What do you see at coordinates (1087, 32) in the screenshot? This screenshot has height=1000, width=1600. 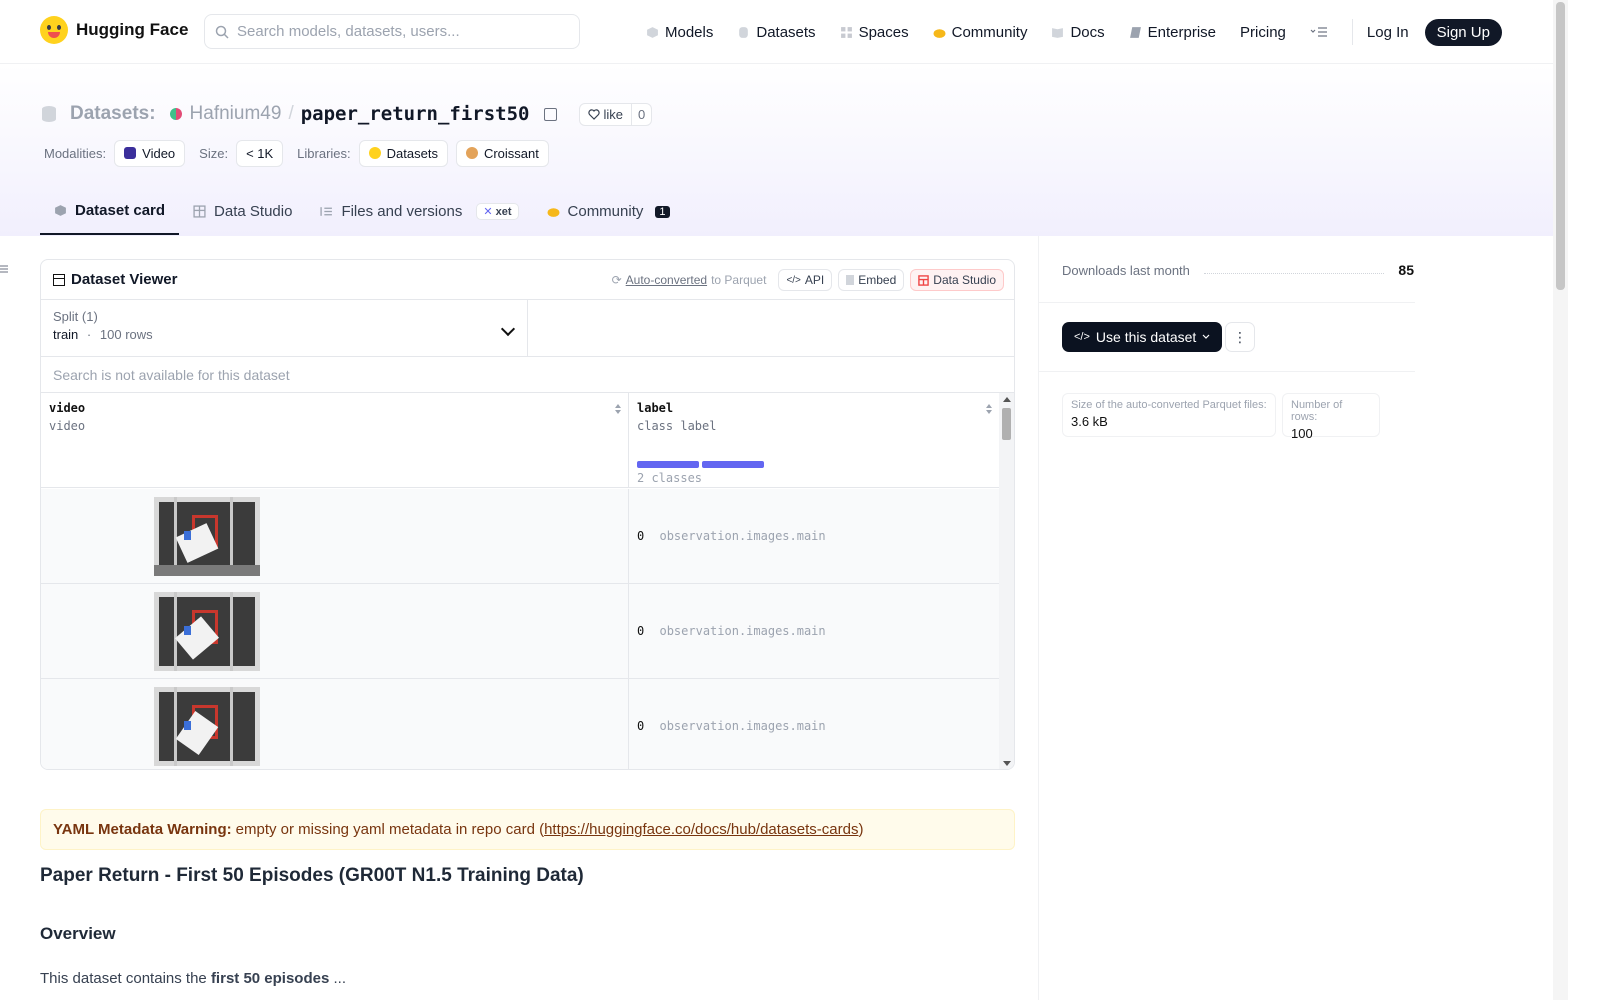 I see `nav-docs-label: Docs` at bounding box center [1087, 32].